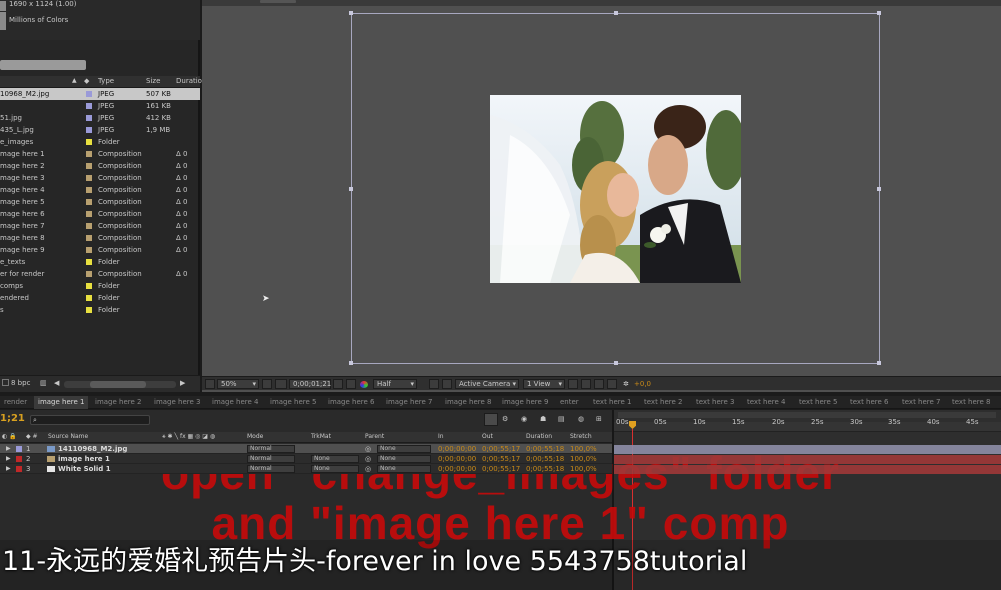 The image size is (1001, 590). Describe the element at coordinates (100, 142) in the screenshot. I see `project-item: e_images Folder` at that location.